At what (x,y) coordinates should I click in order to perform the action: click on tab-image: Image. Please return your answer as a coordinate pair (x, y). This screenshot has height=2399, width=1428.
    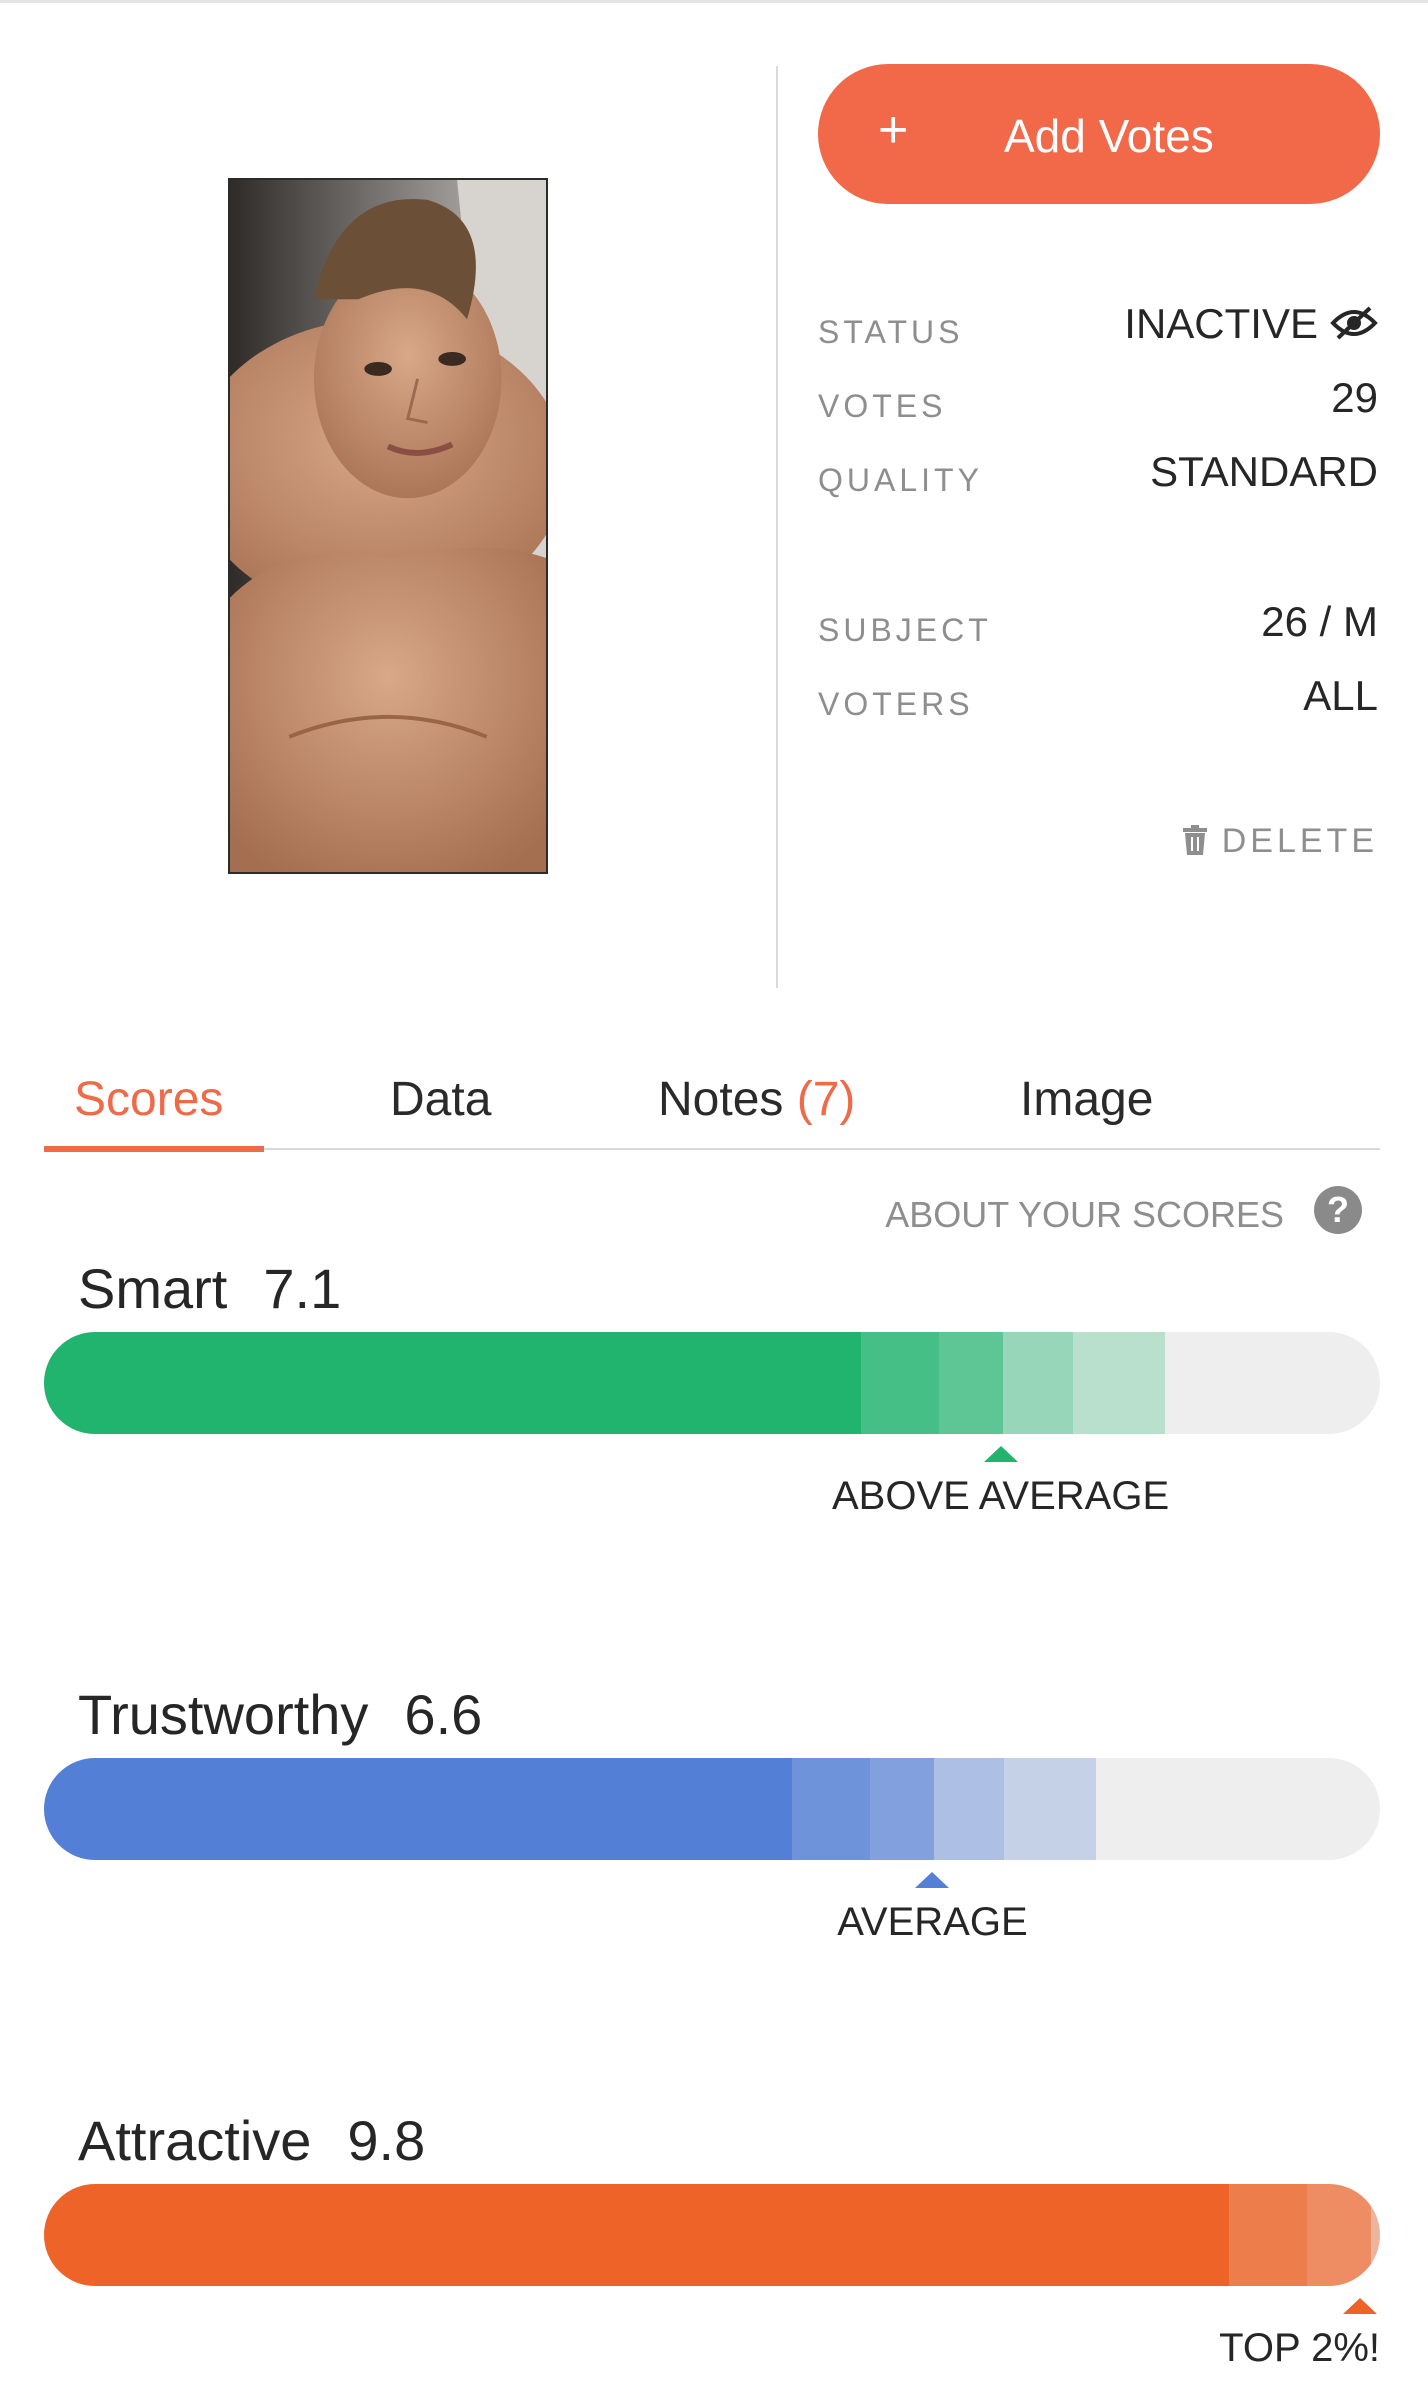
    Looking at the image, I should click on (1086, 1100).